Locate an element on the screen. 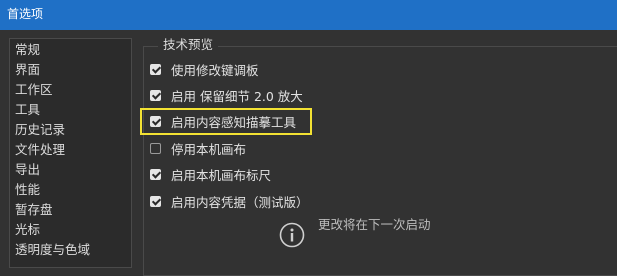 This screenshot has width=617, height=276. window-titlebar: 首选项 is located at coordinates (308, 15).